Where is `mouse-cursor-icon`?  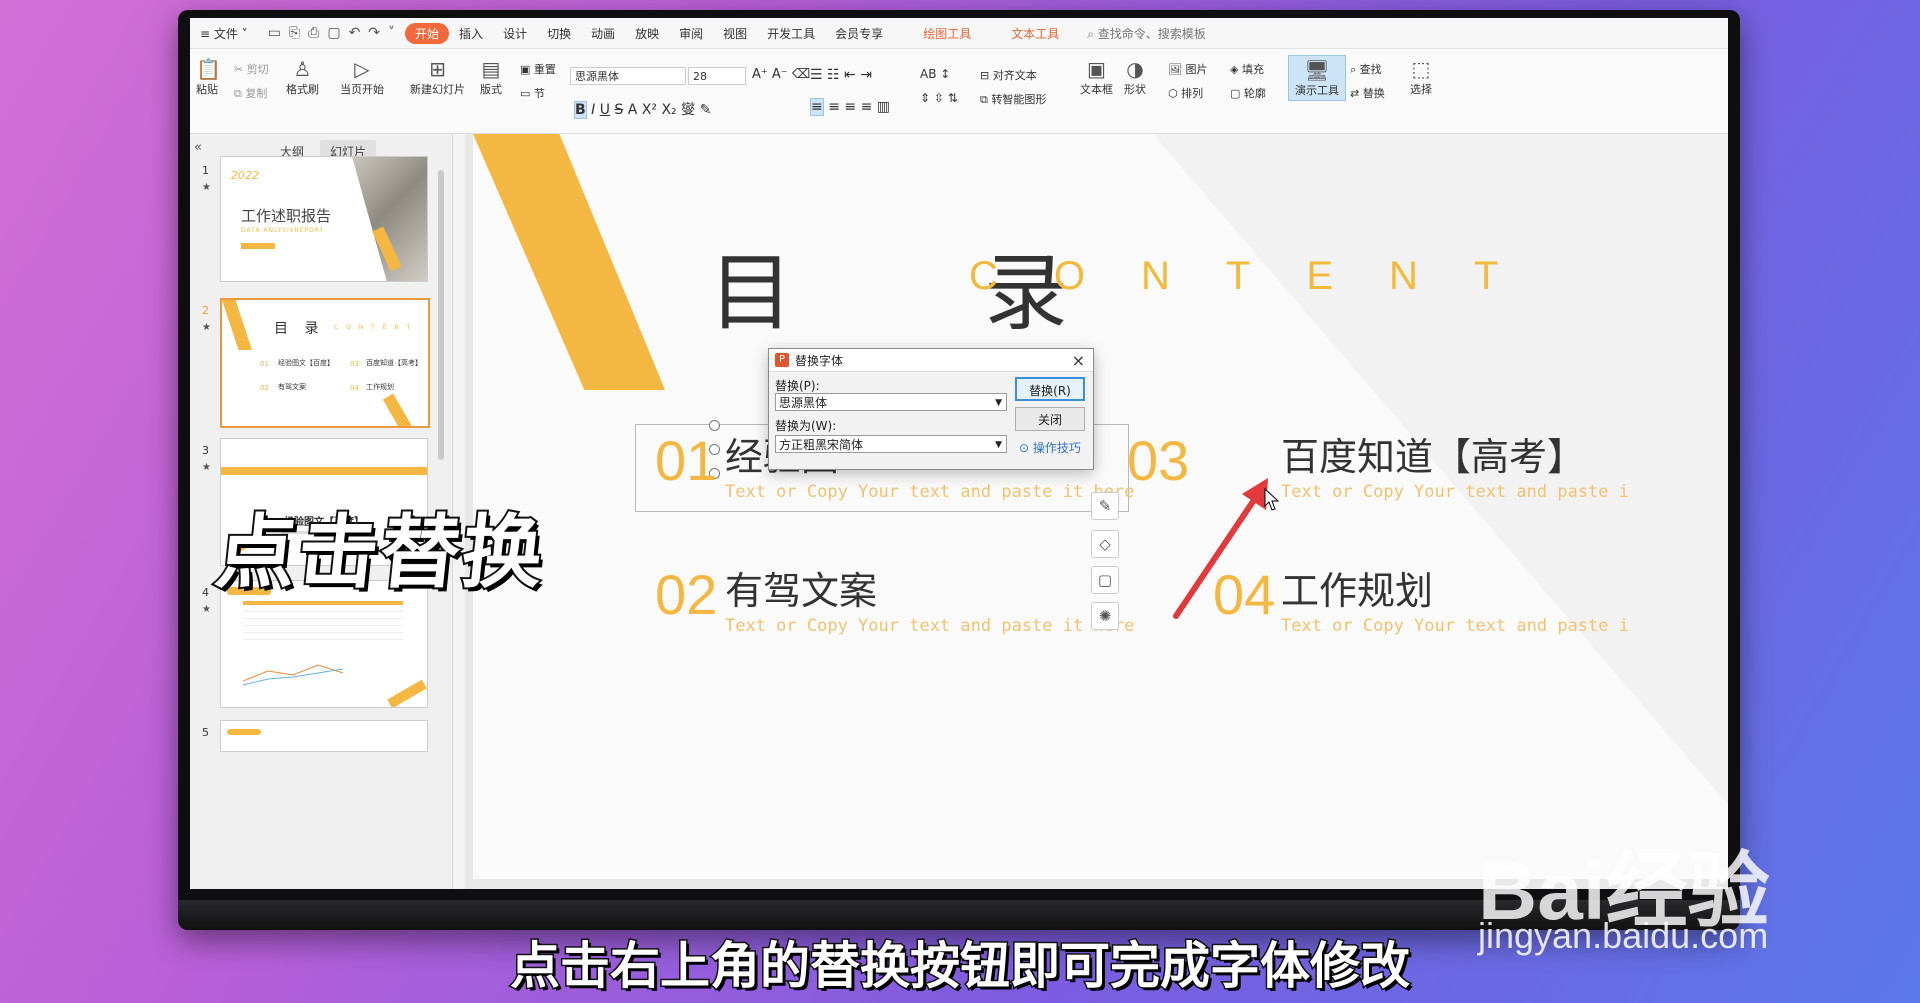
mouse-cursor-icon is located at coordinates (1272, 499).